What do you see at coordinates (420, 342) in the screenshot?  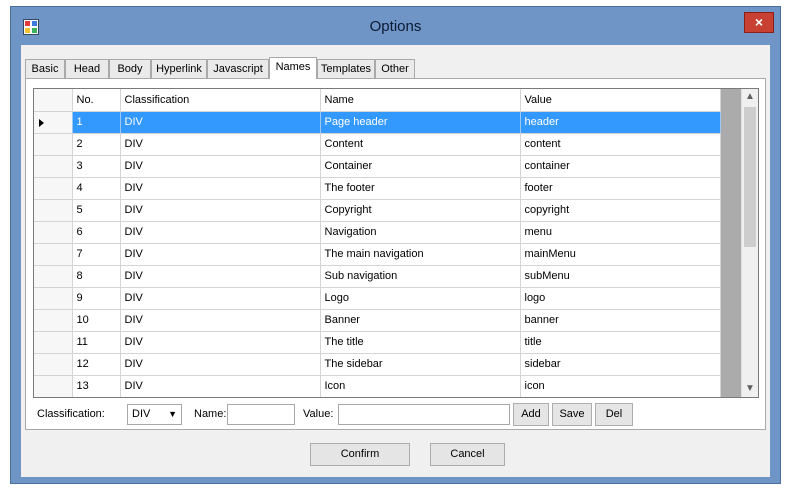 I see `cell-name: The title` at bounding box center [420, 342].